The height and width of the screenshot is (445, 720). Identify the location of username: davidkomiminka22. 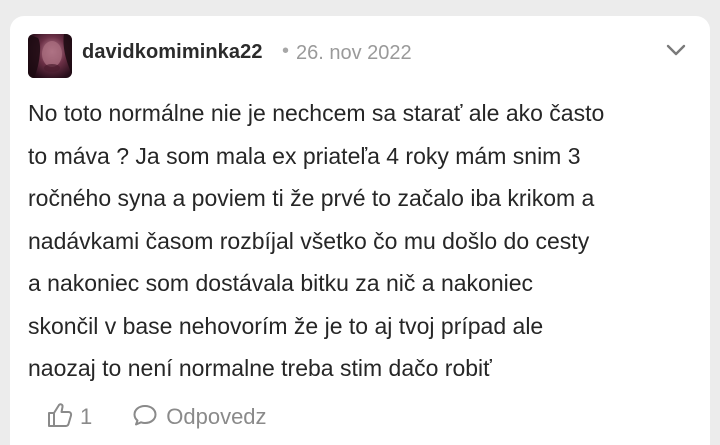
(172, 52).